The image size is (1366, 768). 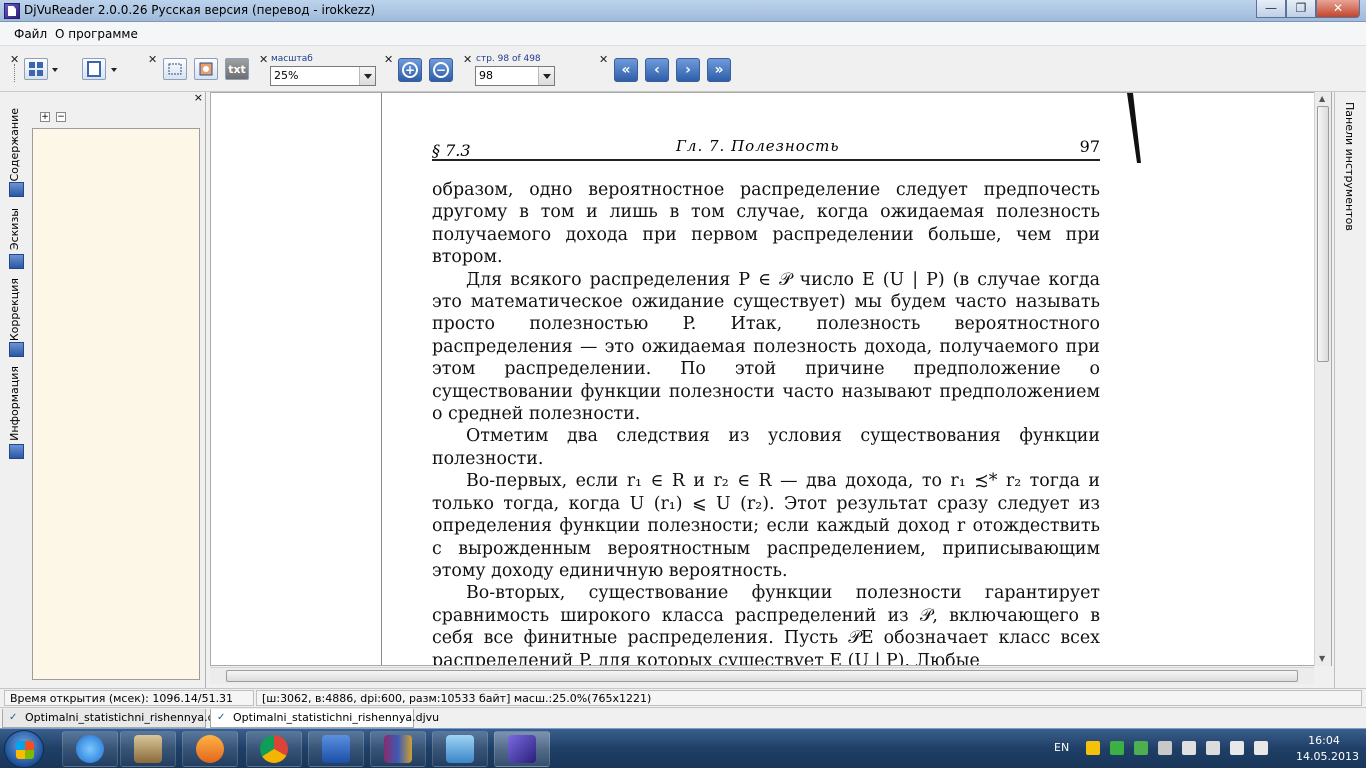 I want to click on language-indicator: EN, so click(x=1061, y=747).